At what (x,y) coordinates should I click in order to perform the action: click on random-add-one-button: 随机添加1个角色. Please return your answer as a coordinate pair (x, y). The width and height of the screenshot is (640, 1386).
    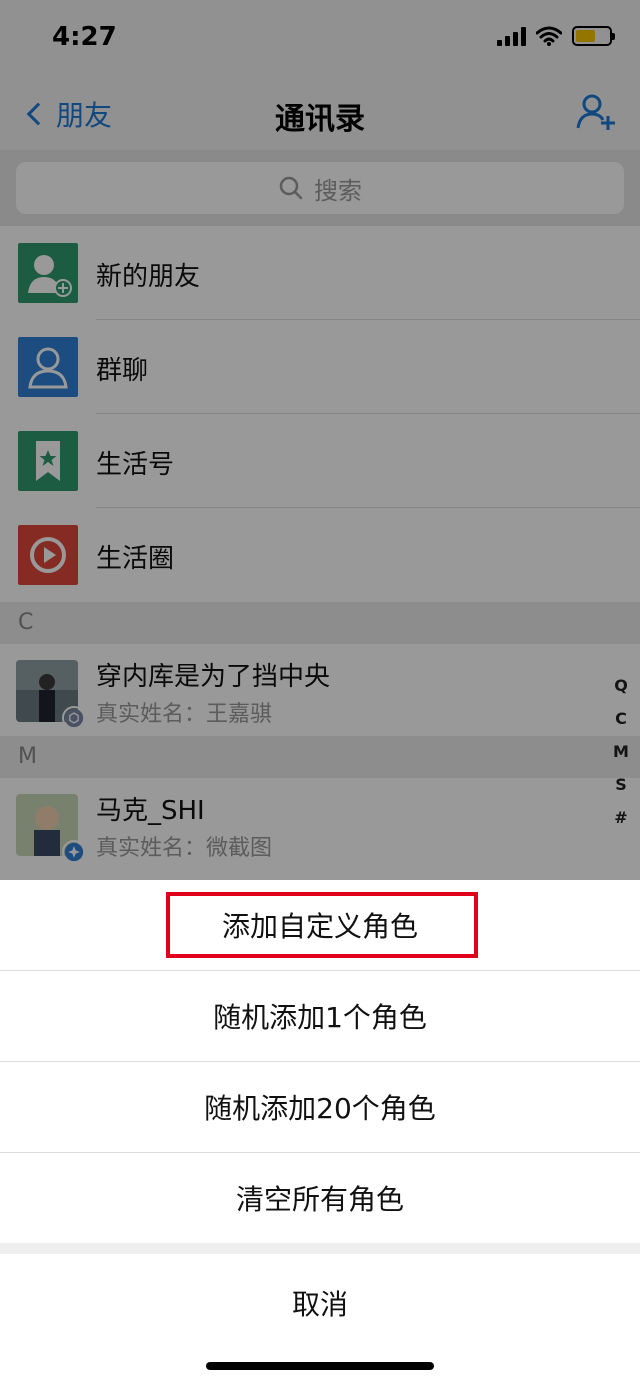
    Looking at the image, I should click on (320, 1016).